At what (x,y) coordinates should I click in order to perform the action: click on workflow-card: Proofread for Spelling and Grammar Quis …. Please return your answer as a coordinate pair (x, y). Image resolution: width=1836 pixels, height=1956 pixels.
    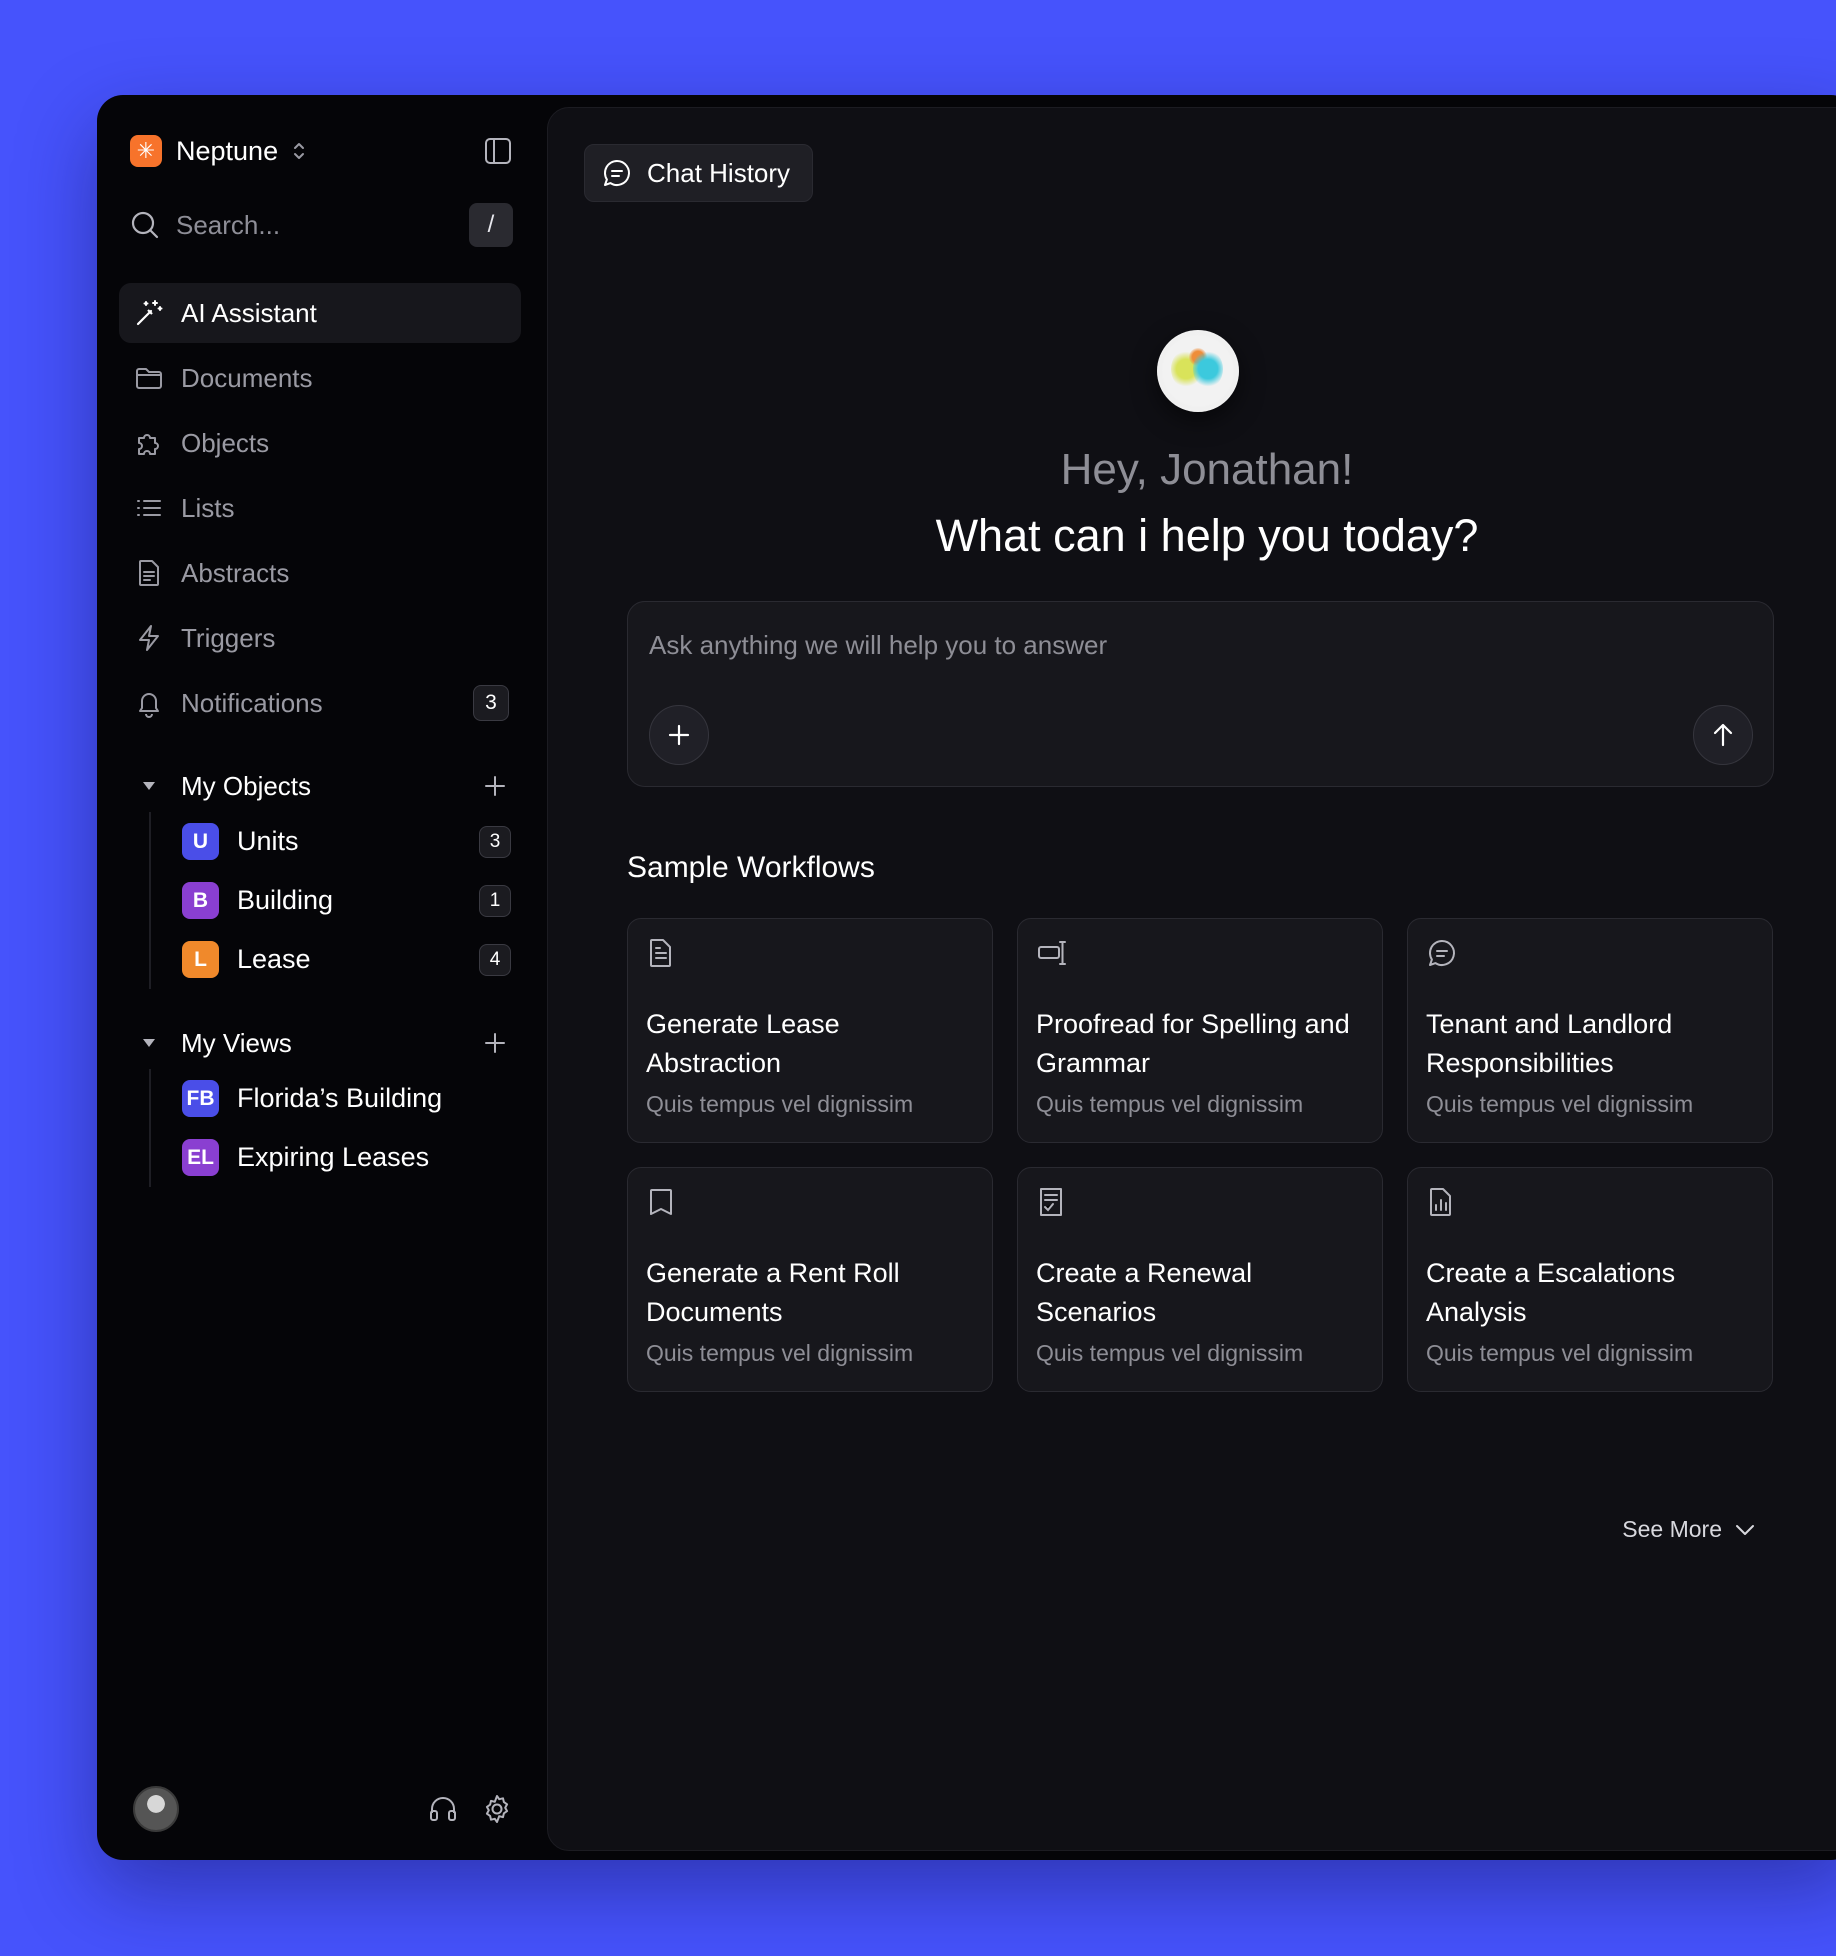
    Looking at the image, I should click on (1200, 1030).